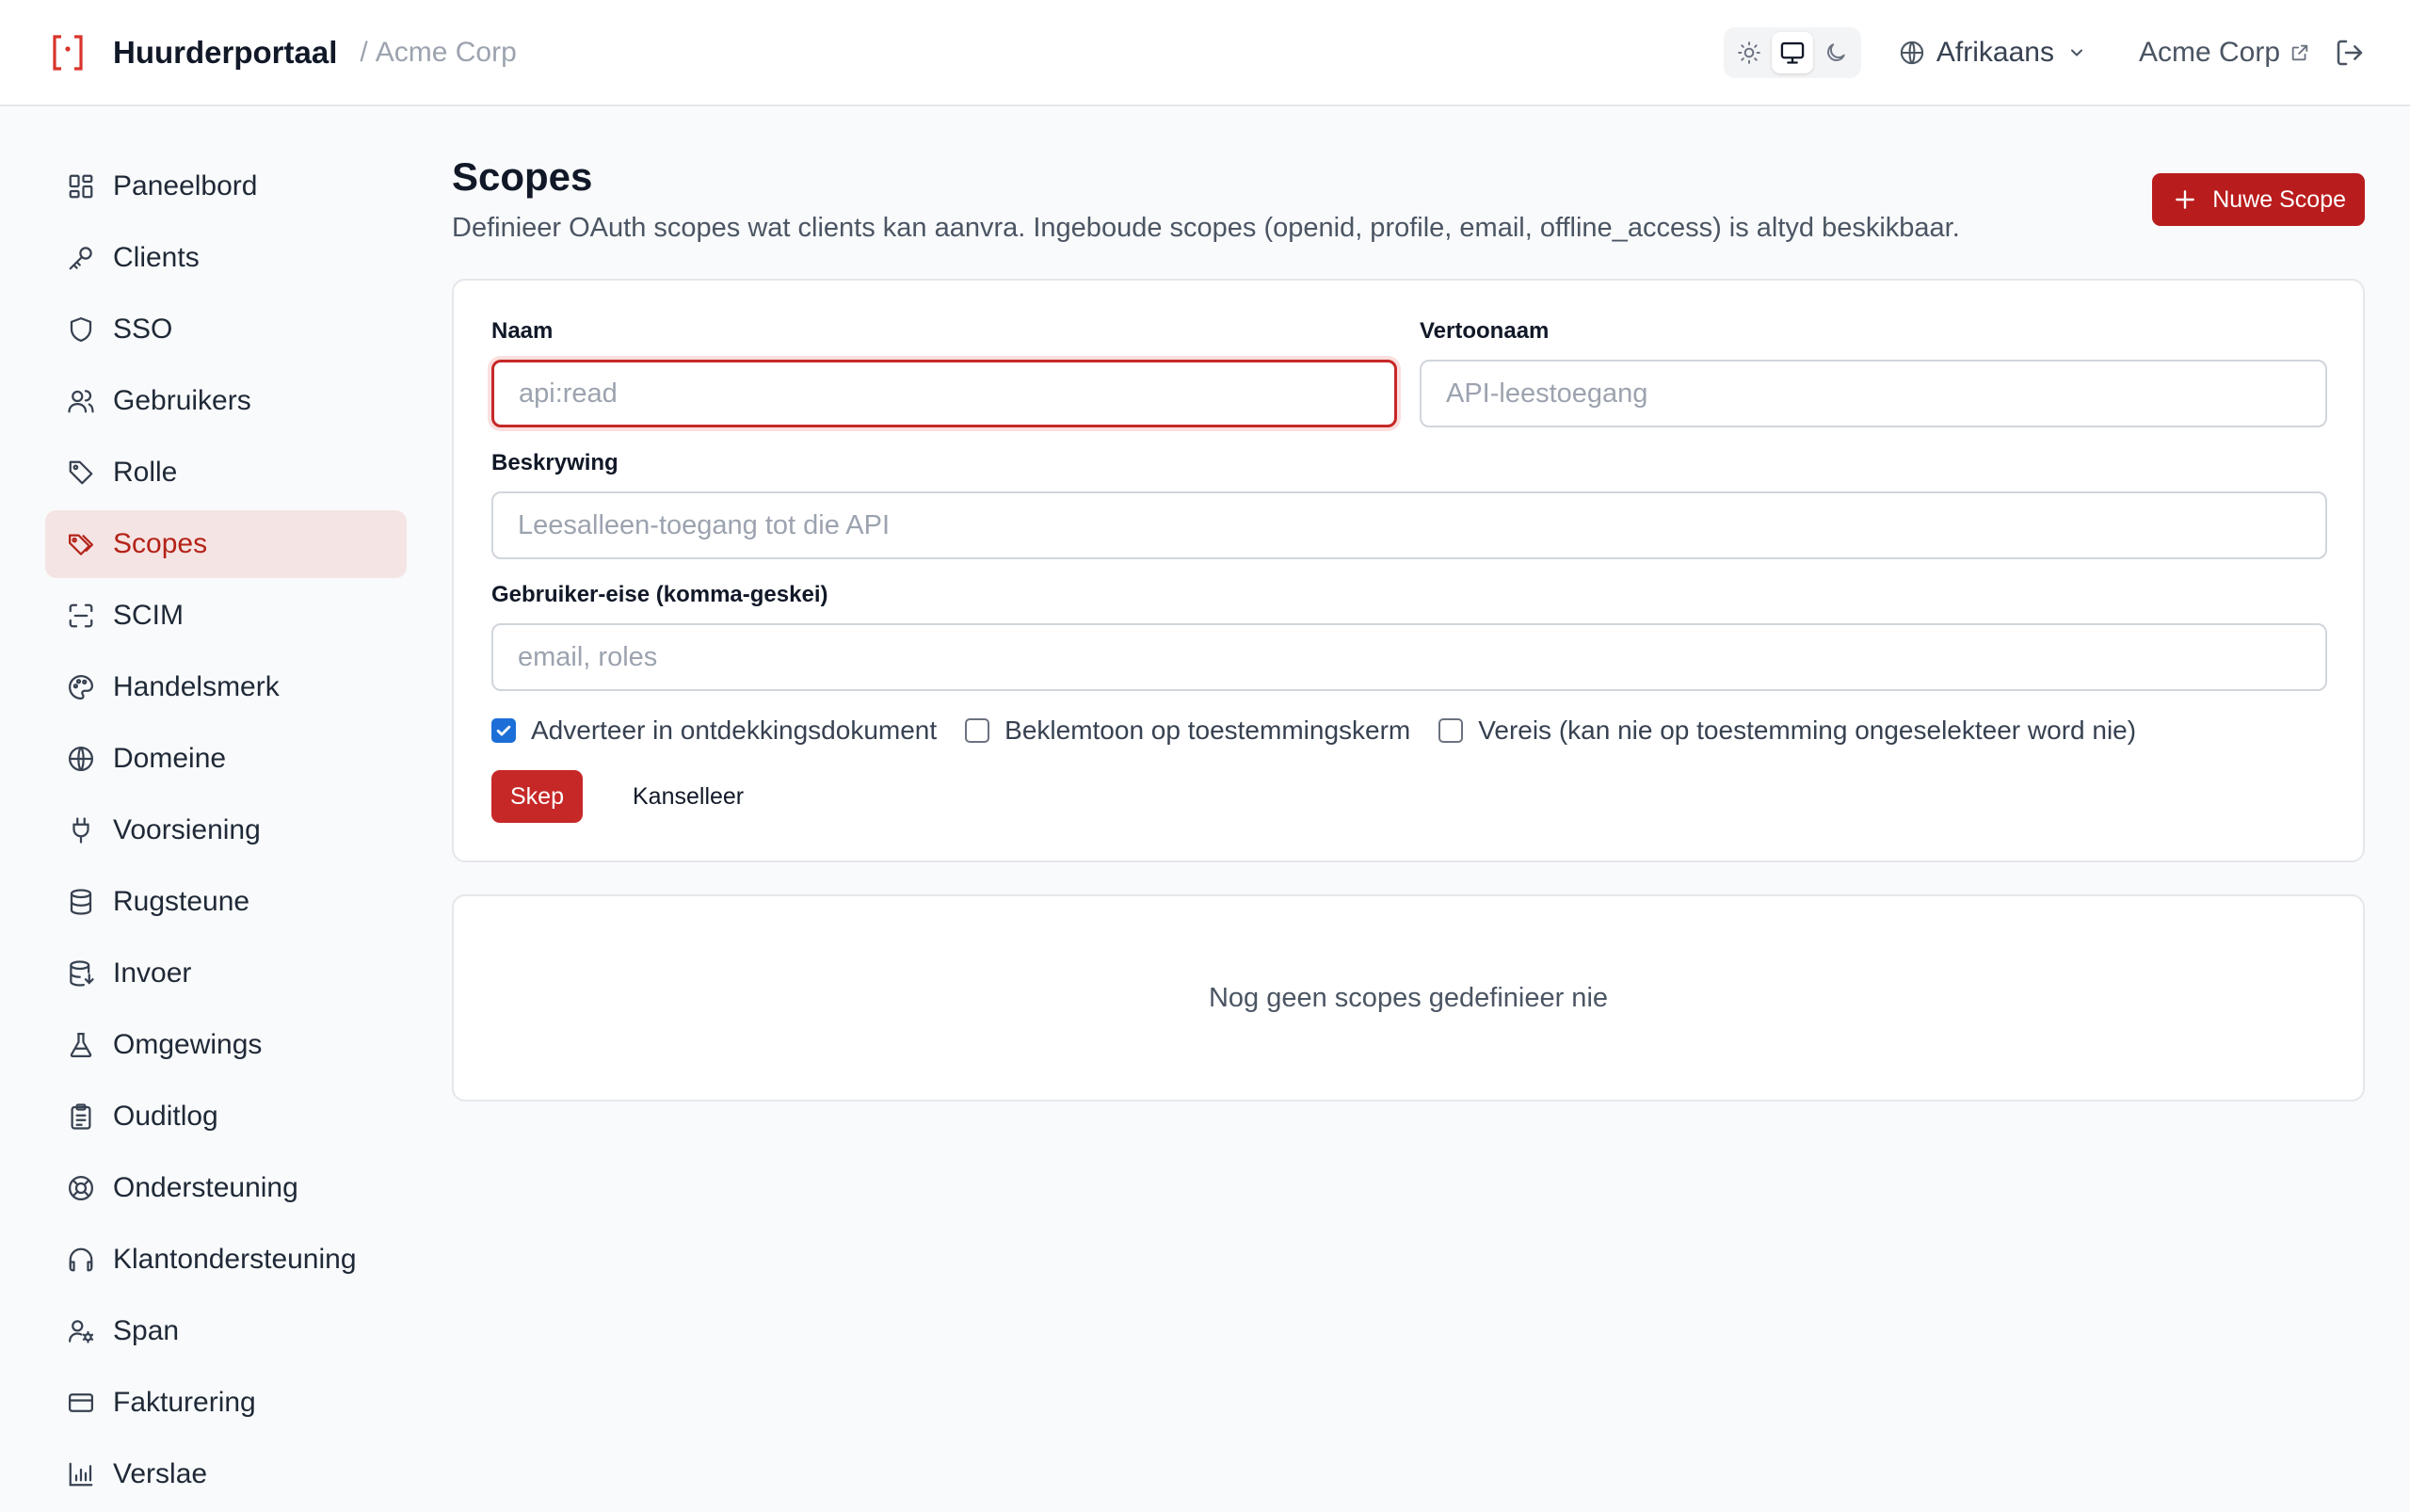 This screenshot has height=1512, width=2410. Describe the element at coordinates (504, 730) in the screenshot. I see `checkbox-checked` at that location.